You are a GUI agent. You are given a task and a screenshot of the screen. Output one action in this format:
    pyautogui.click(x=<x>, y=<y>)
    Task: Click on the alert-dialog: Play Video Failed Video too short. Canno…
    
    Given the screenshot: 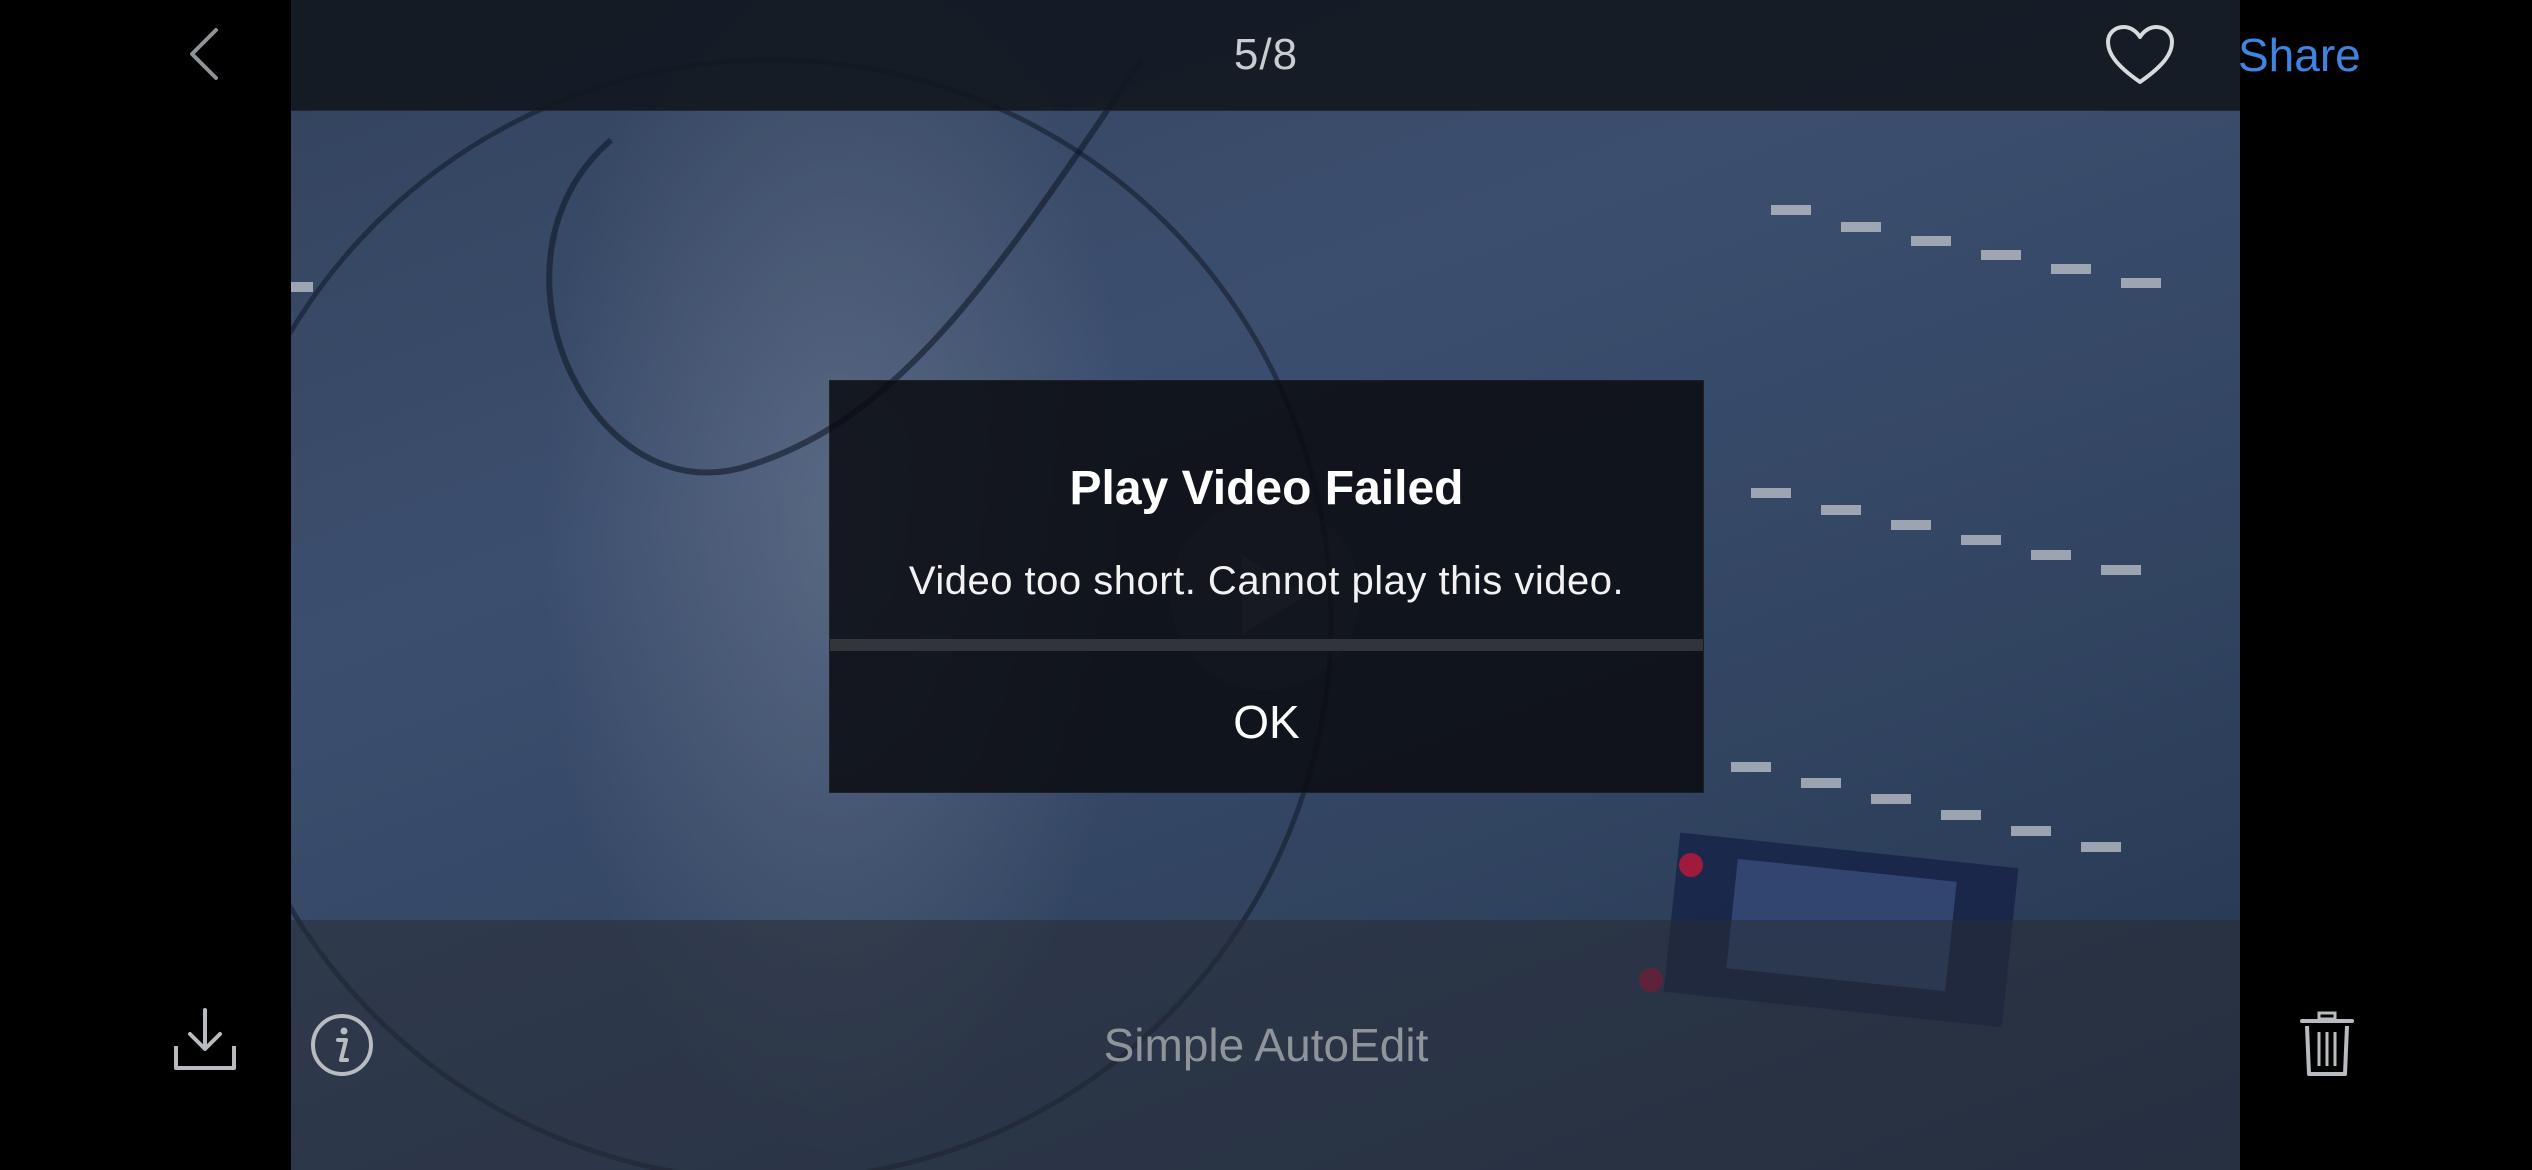 What is the action you would take?
    pyautogui.click(x=1266, y=586)
    